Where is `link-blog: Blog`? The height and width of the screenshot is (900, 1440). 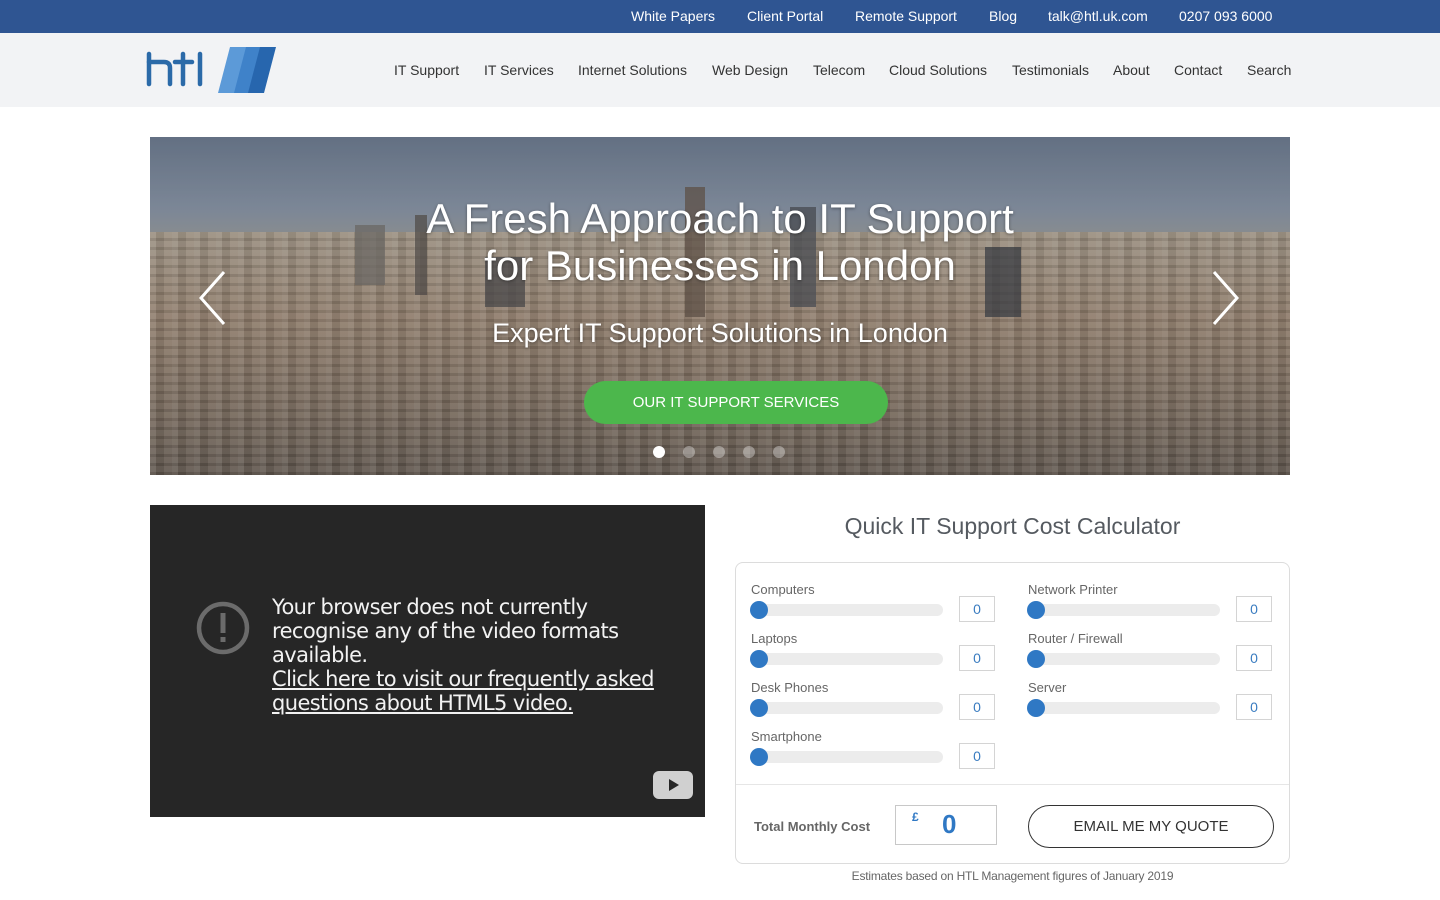
link-blog: Blog is located at coordinates (1003, 16).